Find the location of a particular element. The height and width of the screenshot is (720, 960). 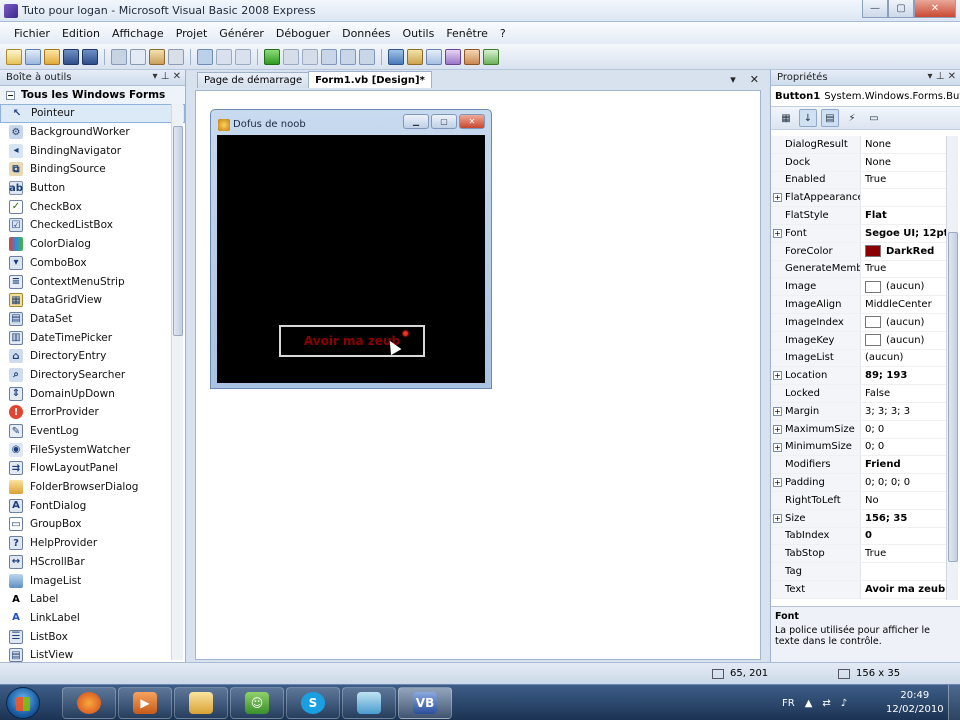

property-row: Dock None is located at coordinates (859, 162).